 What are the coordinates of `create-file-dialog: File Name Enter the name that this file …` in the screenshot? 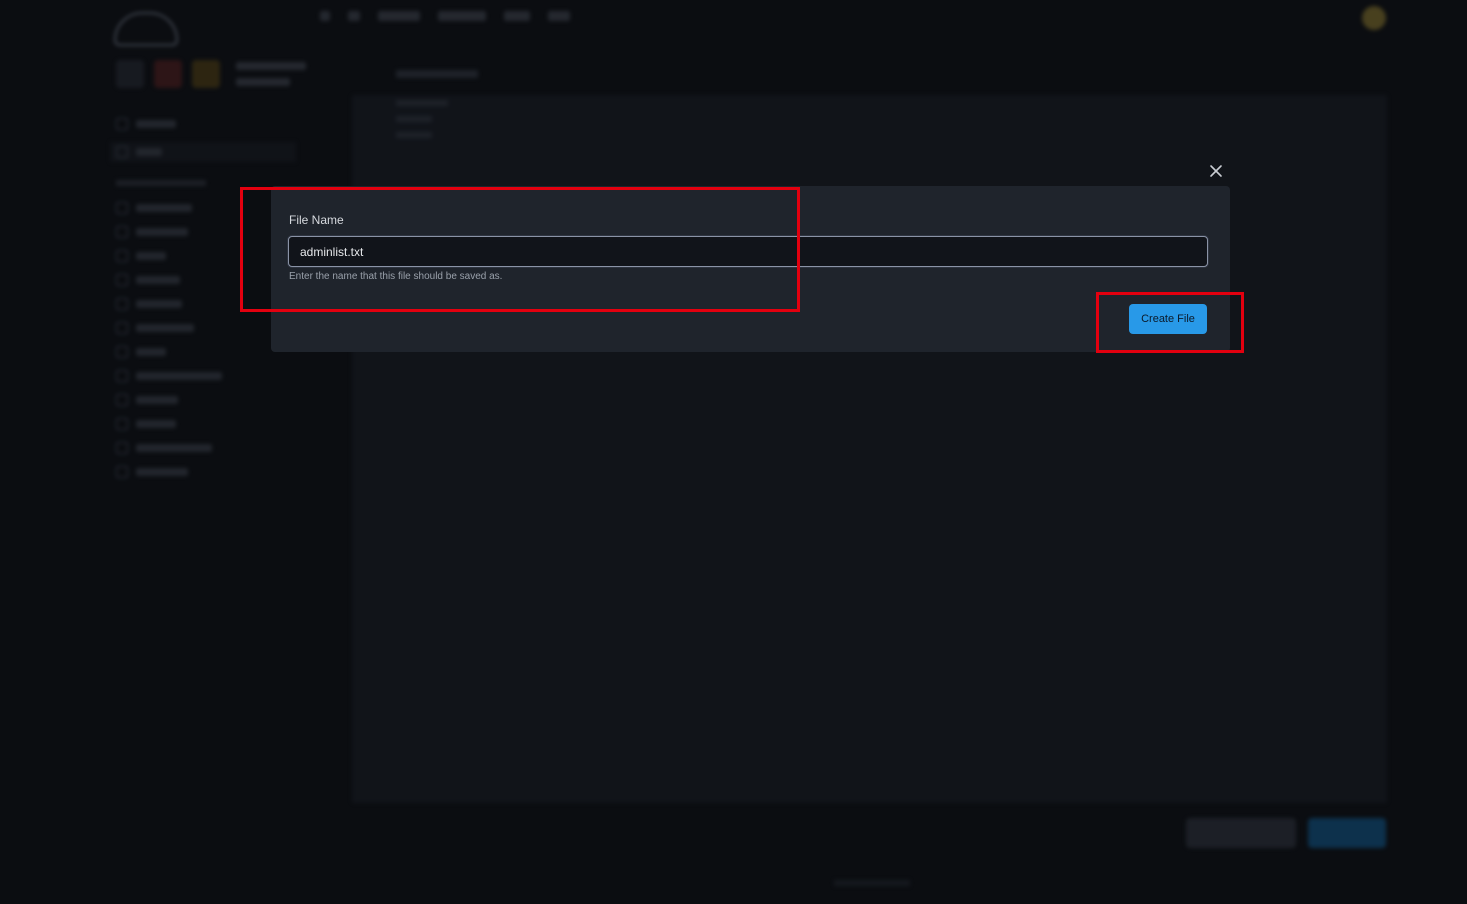 It's located at (750, 269).